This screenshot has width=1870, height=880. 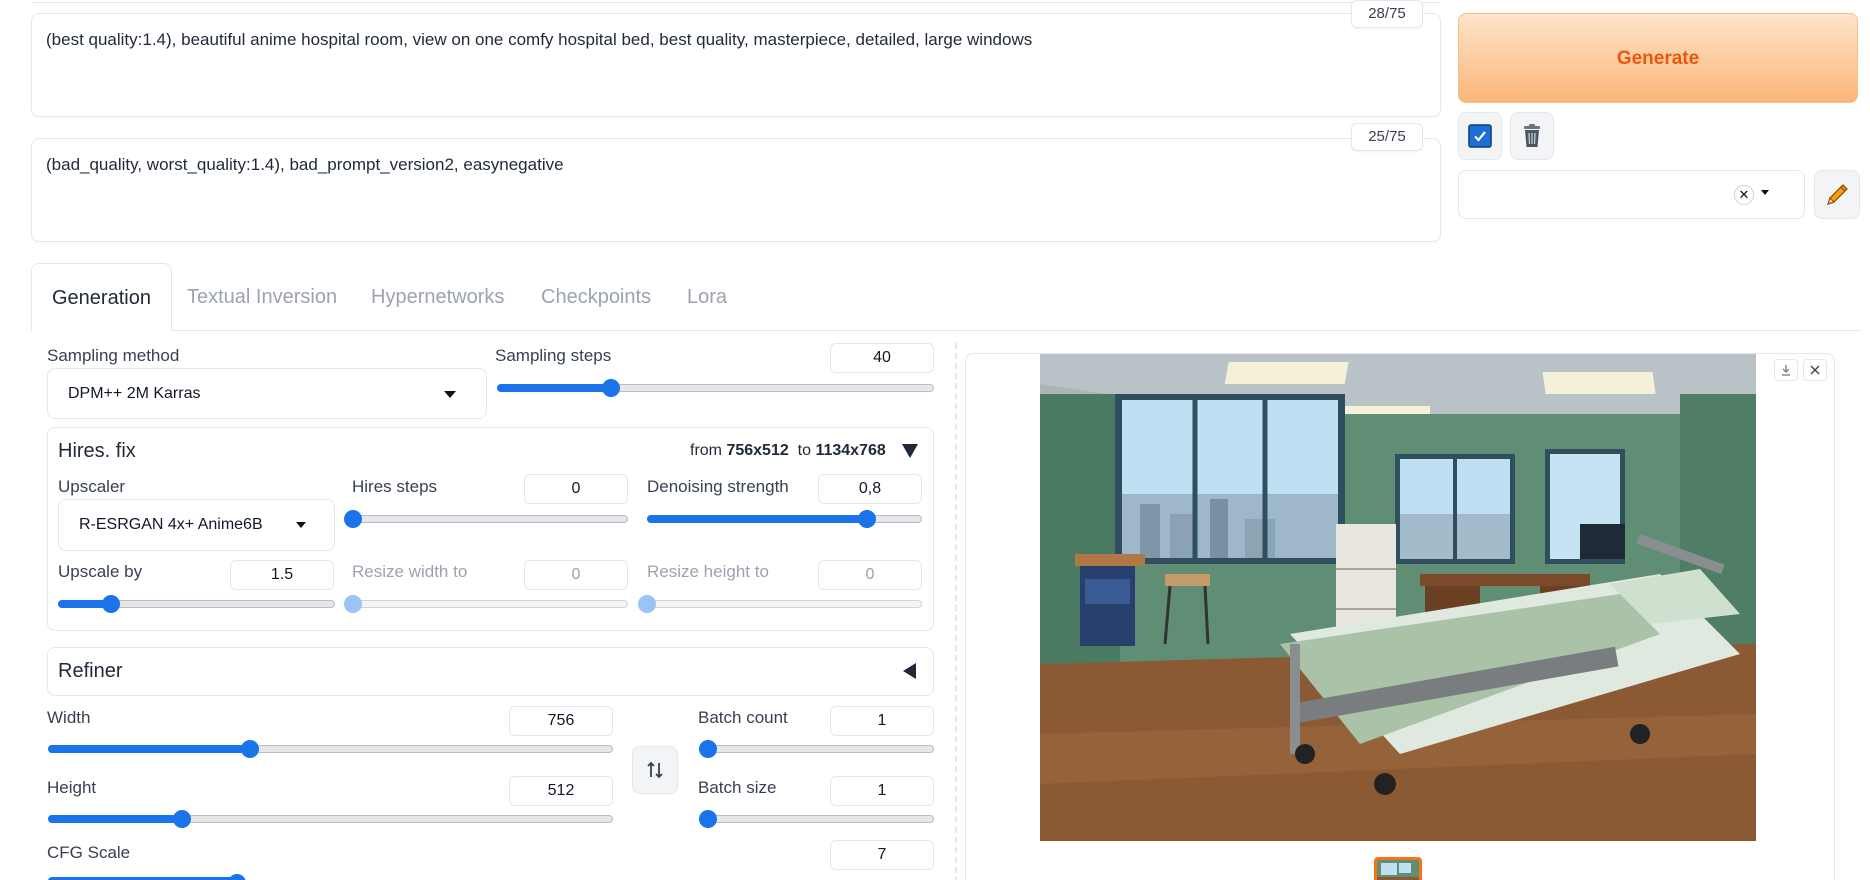 I want to click on download-icon, so click(x=1786, y=370).